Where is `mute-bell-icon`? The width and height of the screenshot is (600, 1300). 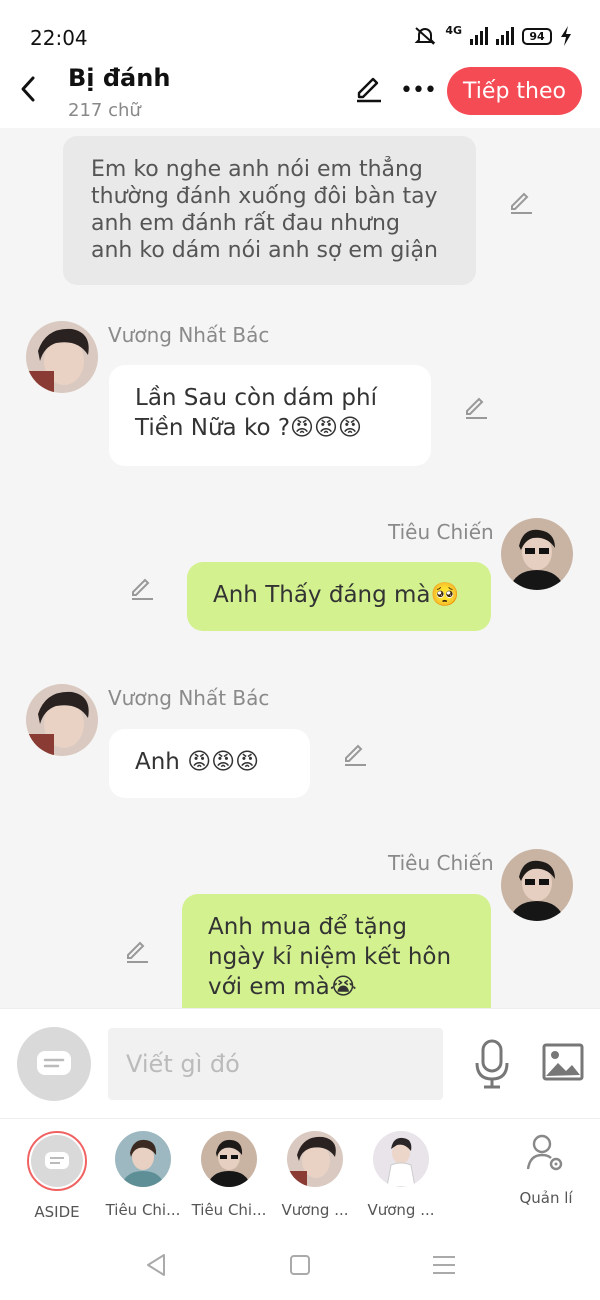
mute-bell-icon is located at coordinates (425, 36).